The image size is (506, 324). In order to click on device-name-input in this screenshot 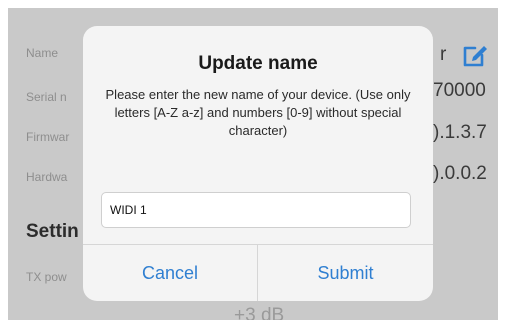, I will do `click(256, 210)`.